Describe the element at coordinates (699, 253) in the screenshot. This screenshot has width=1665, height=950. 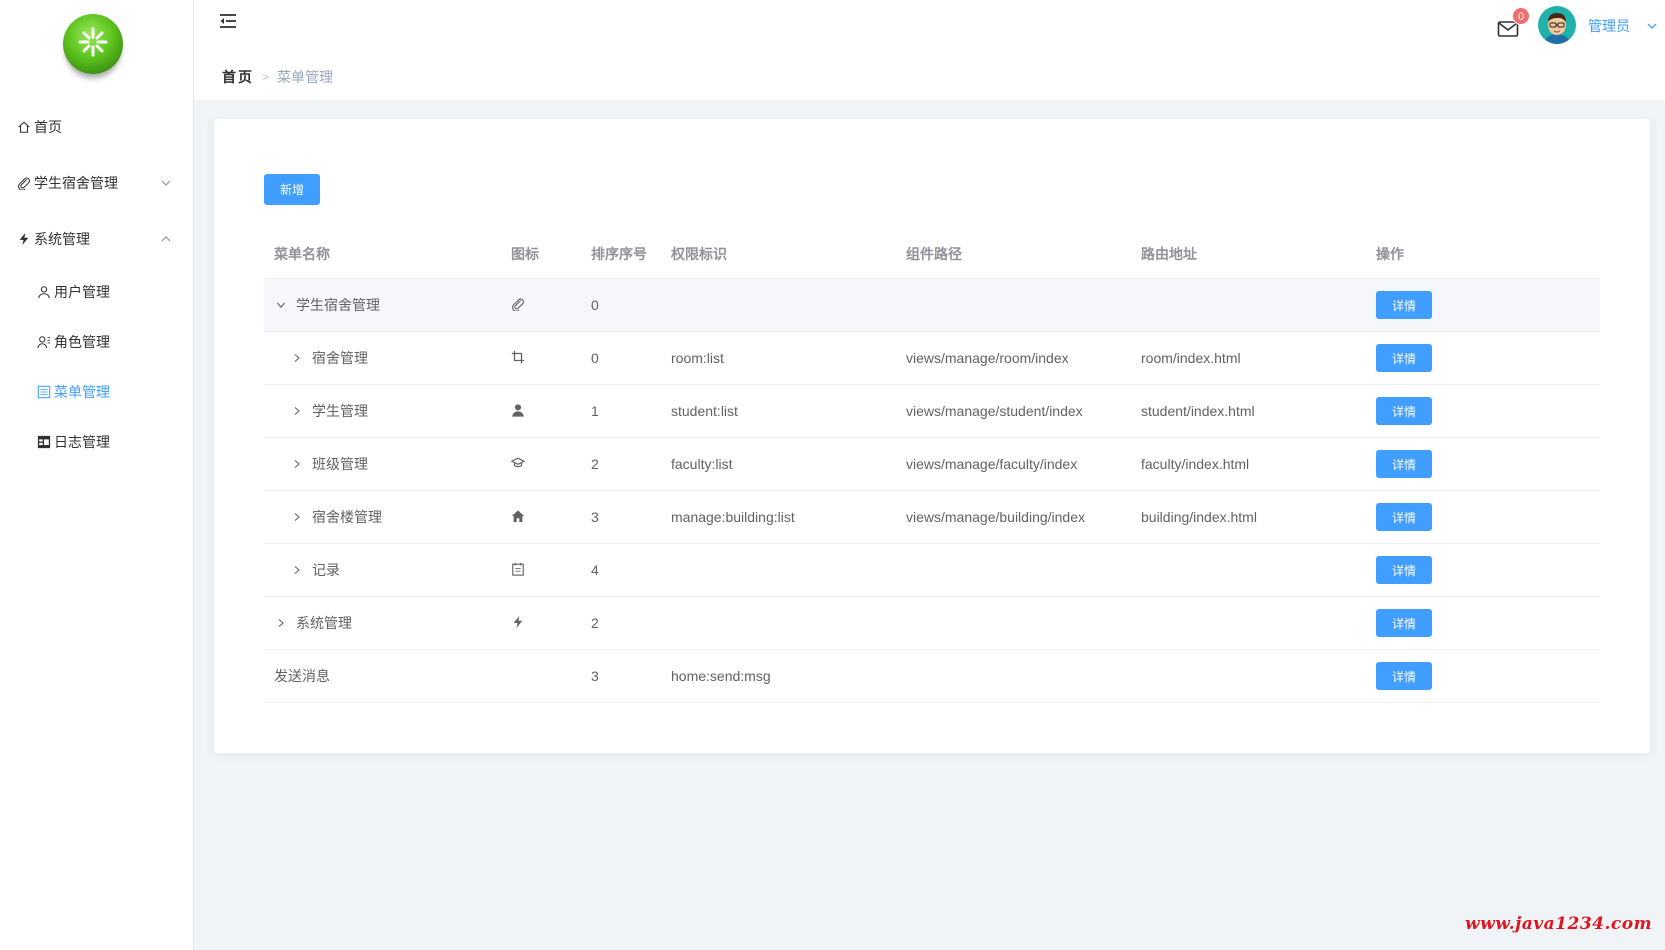
I see `column-header: 权限标识` at that location.